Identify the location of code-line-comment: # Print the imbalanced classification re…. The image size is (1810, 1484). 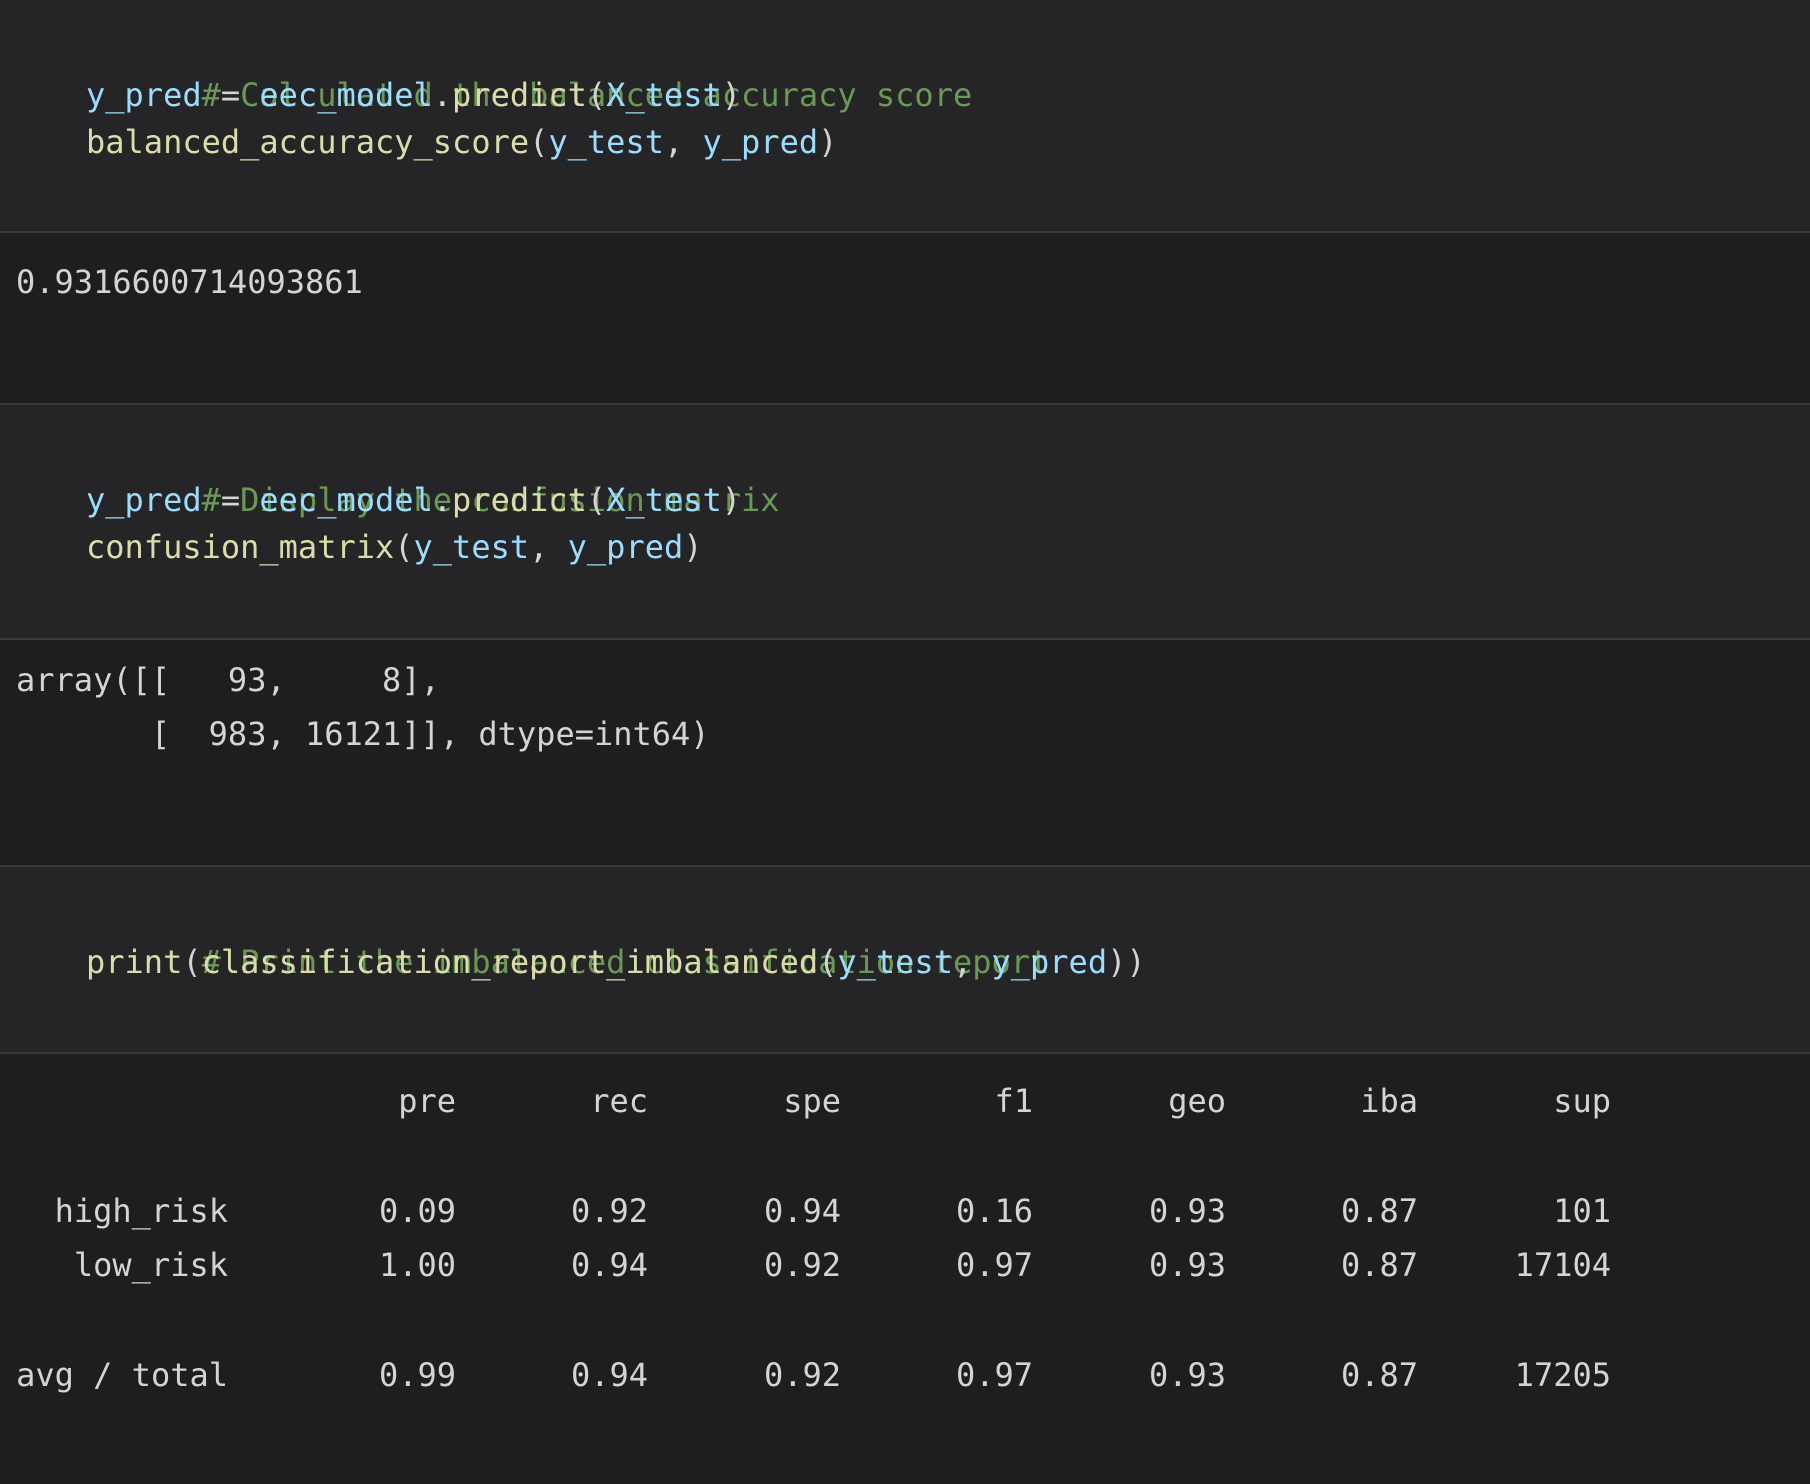
(948, 936).